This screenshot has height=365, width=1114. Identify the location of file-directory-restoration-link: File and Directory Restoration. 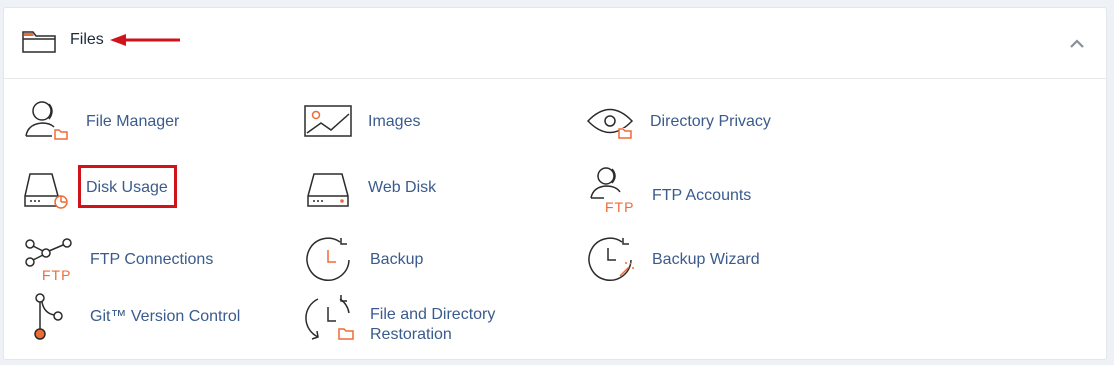
(414, 318).